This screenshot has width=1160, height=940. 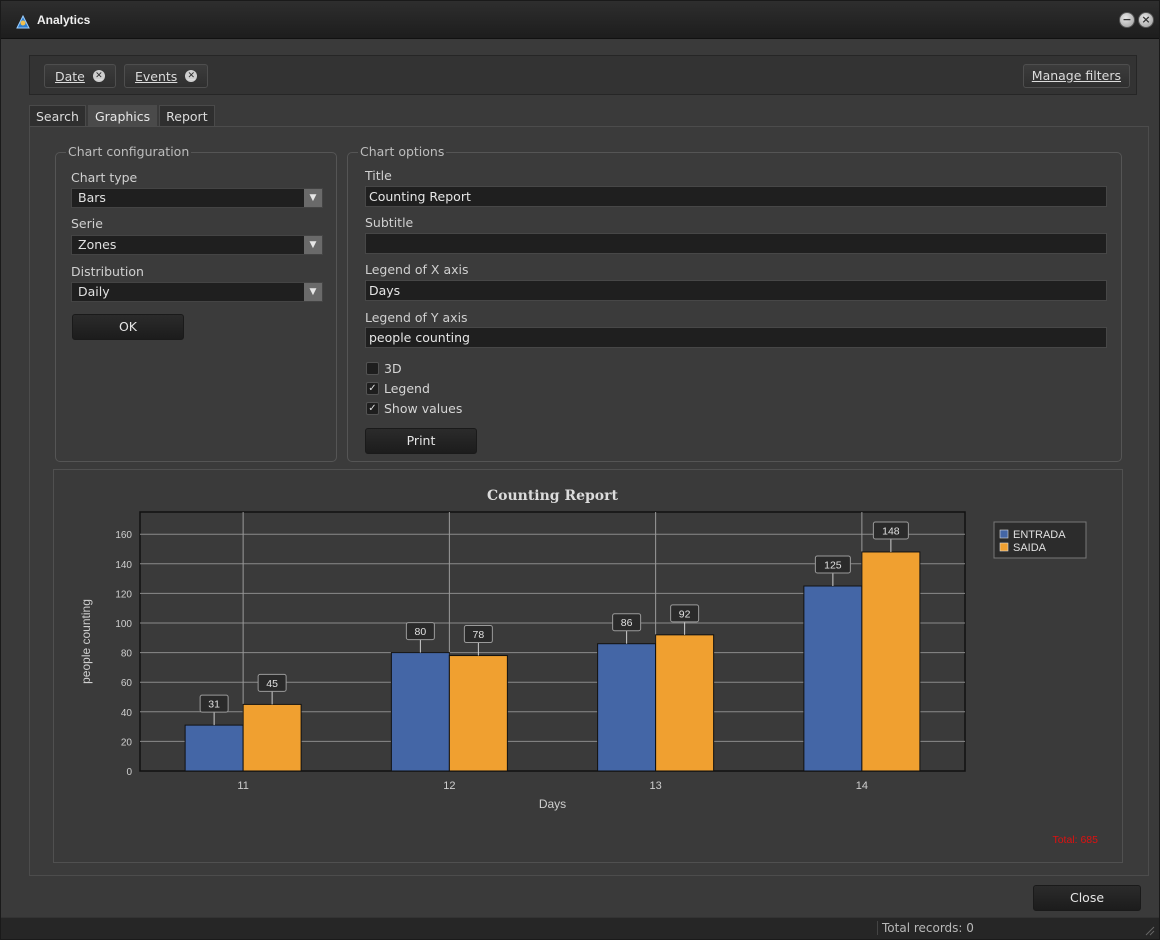 I want to click on xaxis-legend-input: Days, so click(x=736, y=290).